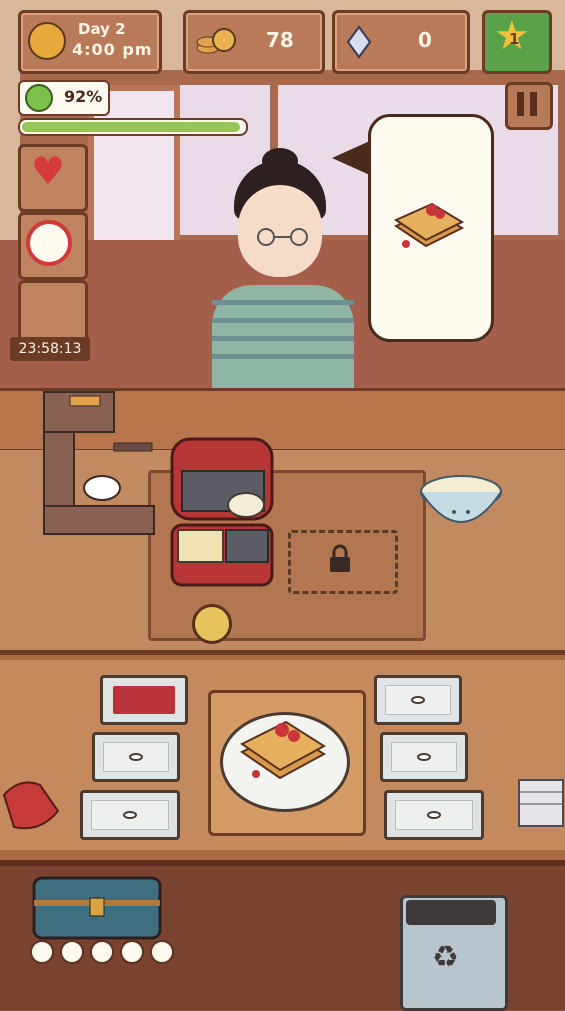 The height and width of the screenshot is (1011, 565). What do you see at coordinates (47, 41) in the screenshot?
I see `sun-icon` at bounding box center [47, 41].